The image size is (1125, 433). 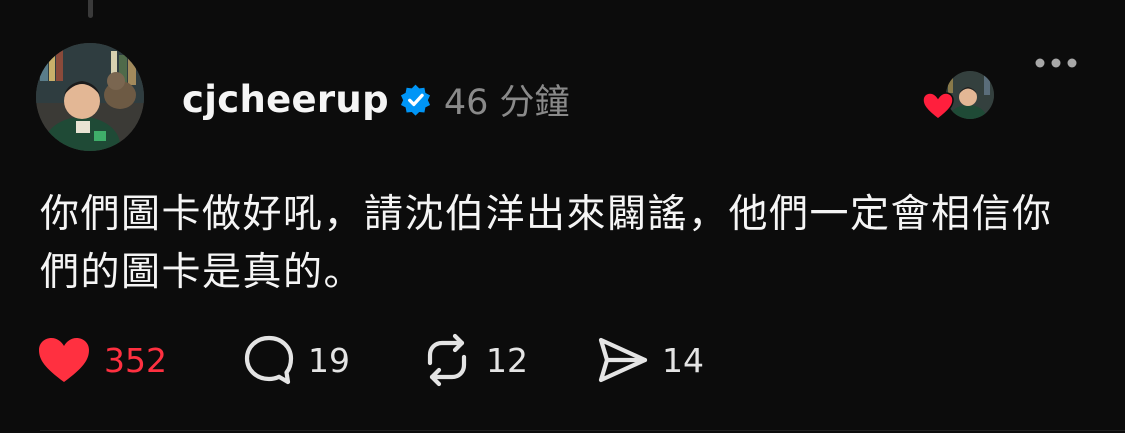 What do you see at coordinates (506, 102) in the screenshot?
I see `post-timestamp: 46 分鐘` at bounding box center [506, 102].